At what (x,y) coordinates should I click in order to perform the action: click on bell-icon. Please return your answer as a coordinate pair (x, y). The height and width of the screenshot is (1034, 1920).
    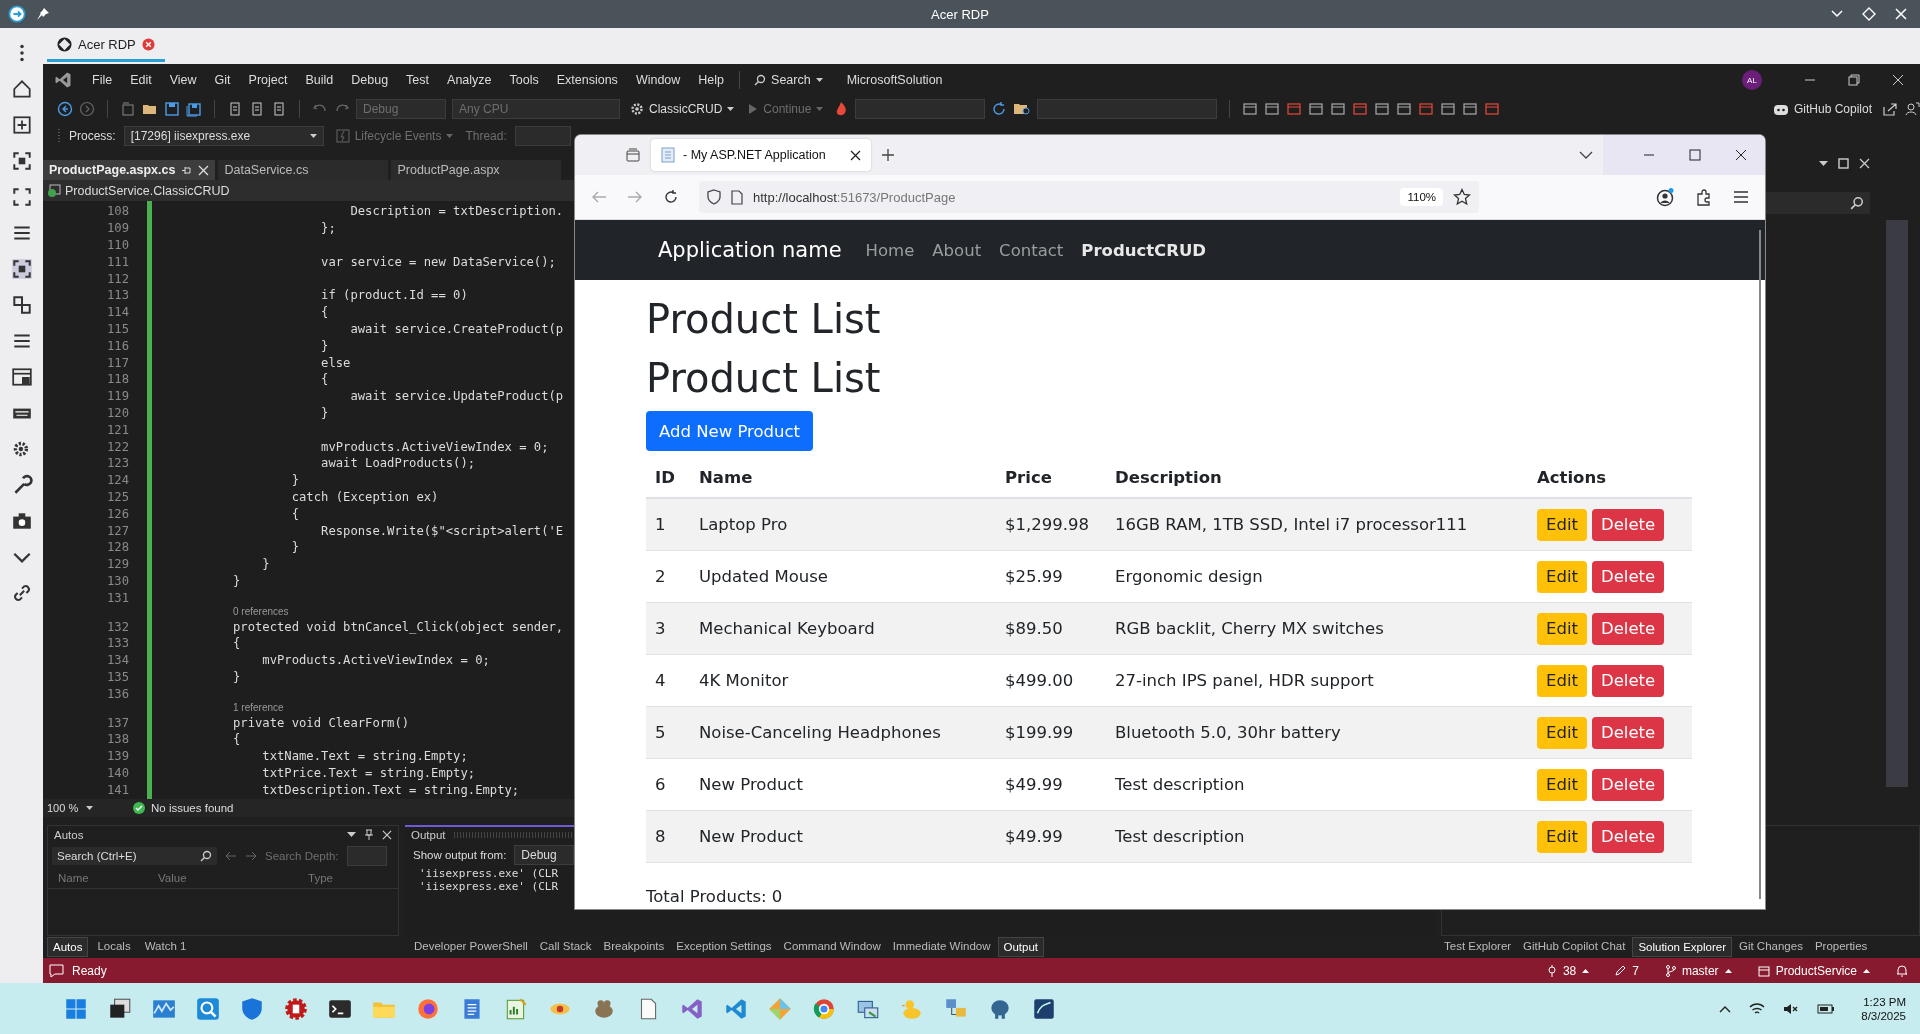
    Looking at the image, I should click on (1902, 970).